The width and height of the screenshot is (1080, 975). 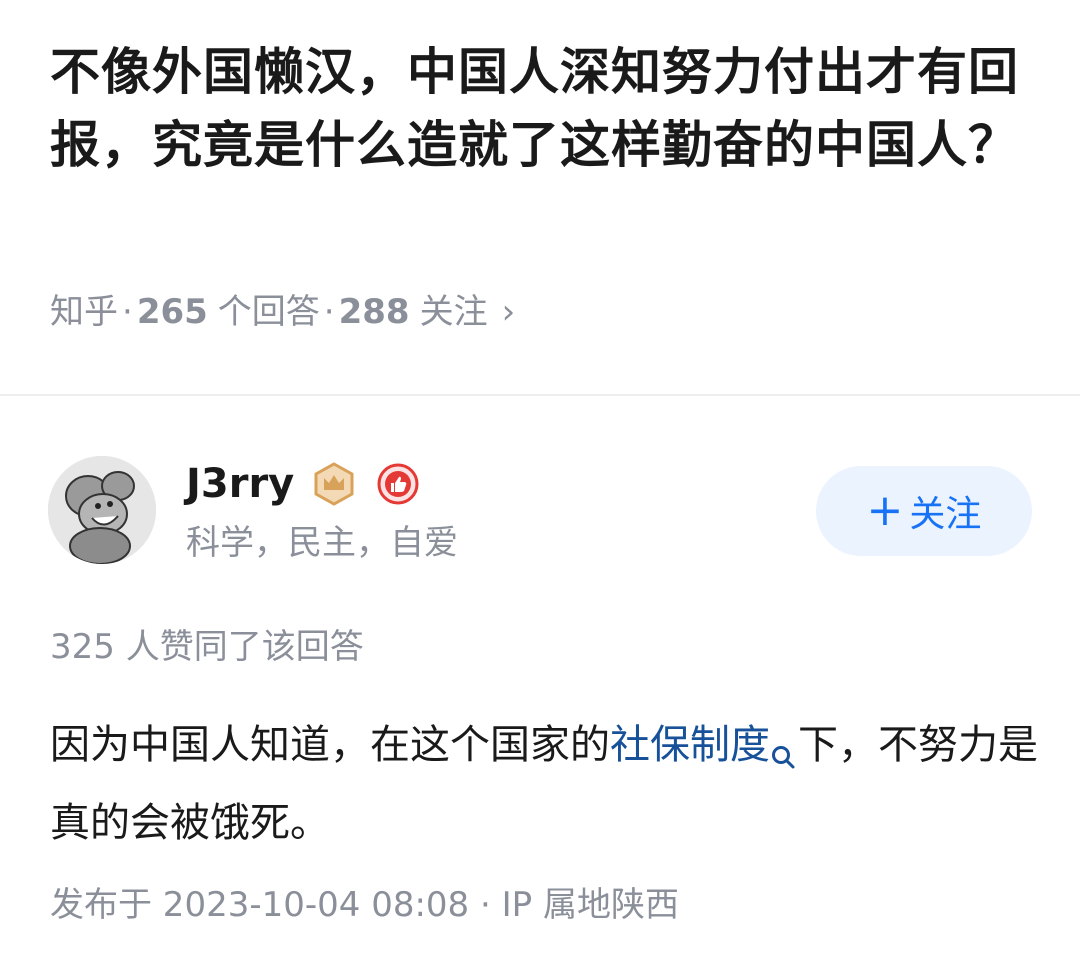 What do you see at coordinates (885, 510) in the screenshot?
I see `plus-icon: +` at bounding box center [885, 510].